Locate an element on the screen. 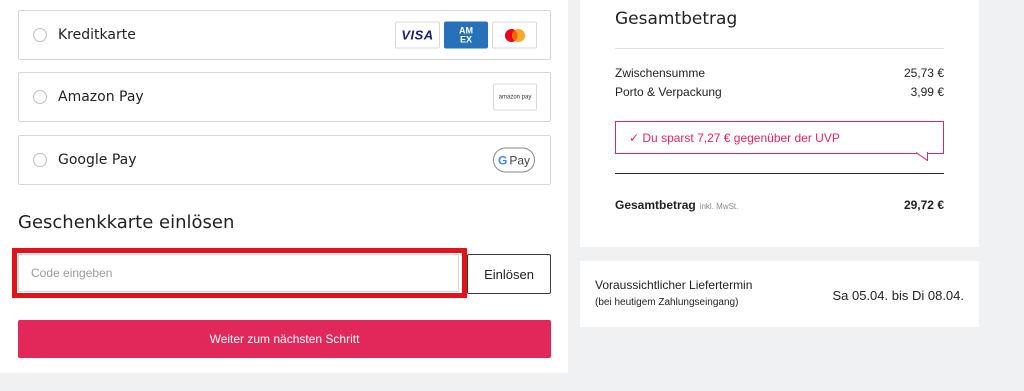 The image size is (1024, 391). google-pay-logos: G Pay is located at coordinates (514, 160).